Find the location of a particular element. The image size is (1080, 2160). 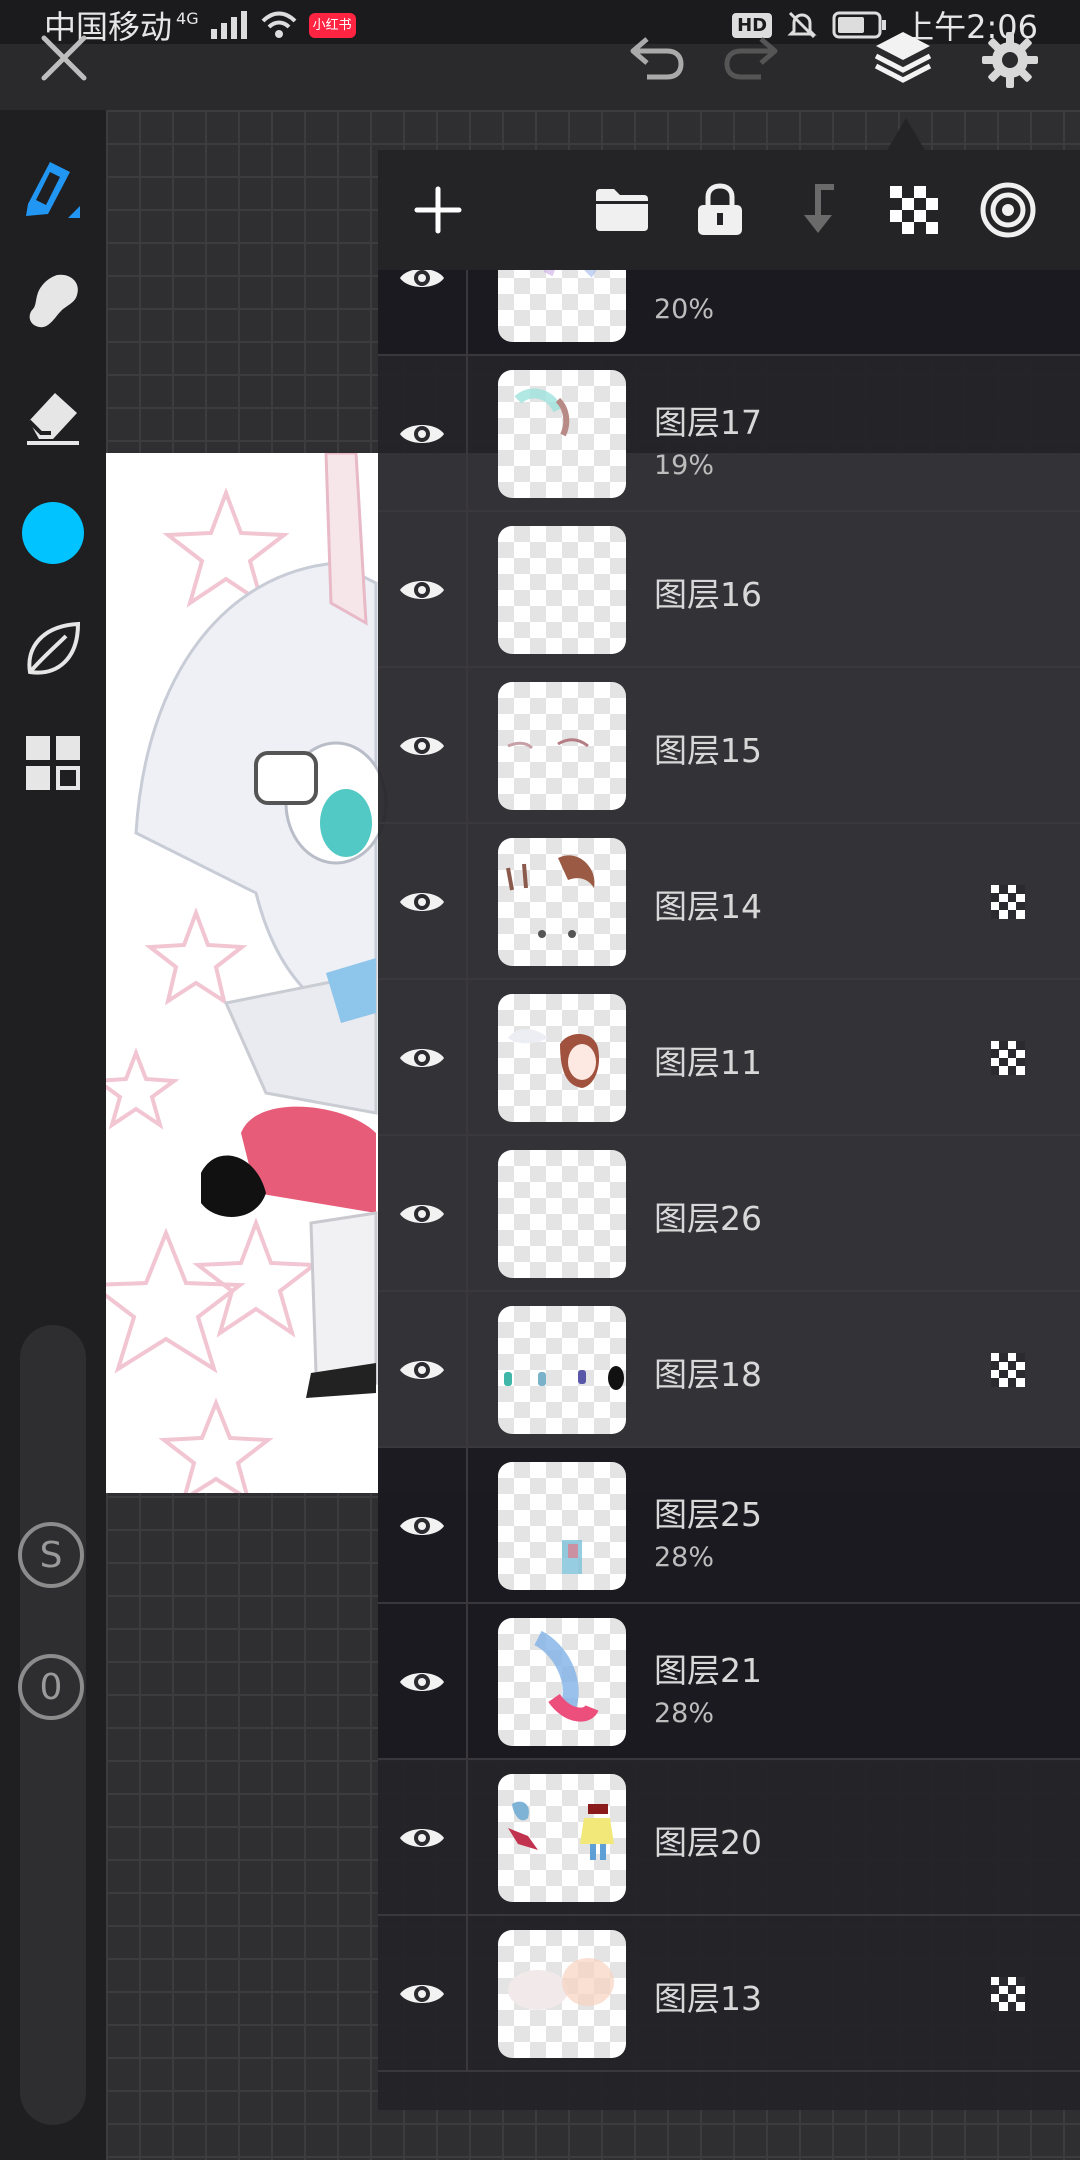

lock-button is located at coordinates (720, 210).